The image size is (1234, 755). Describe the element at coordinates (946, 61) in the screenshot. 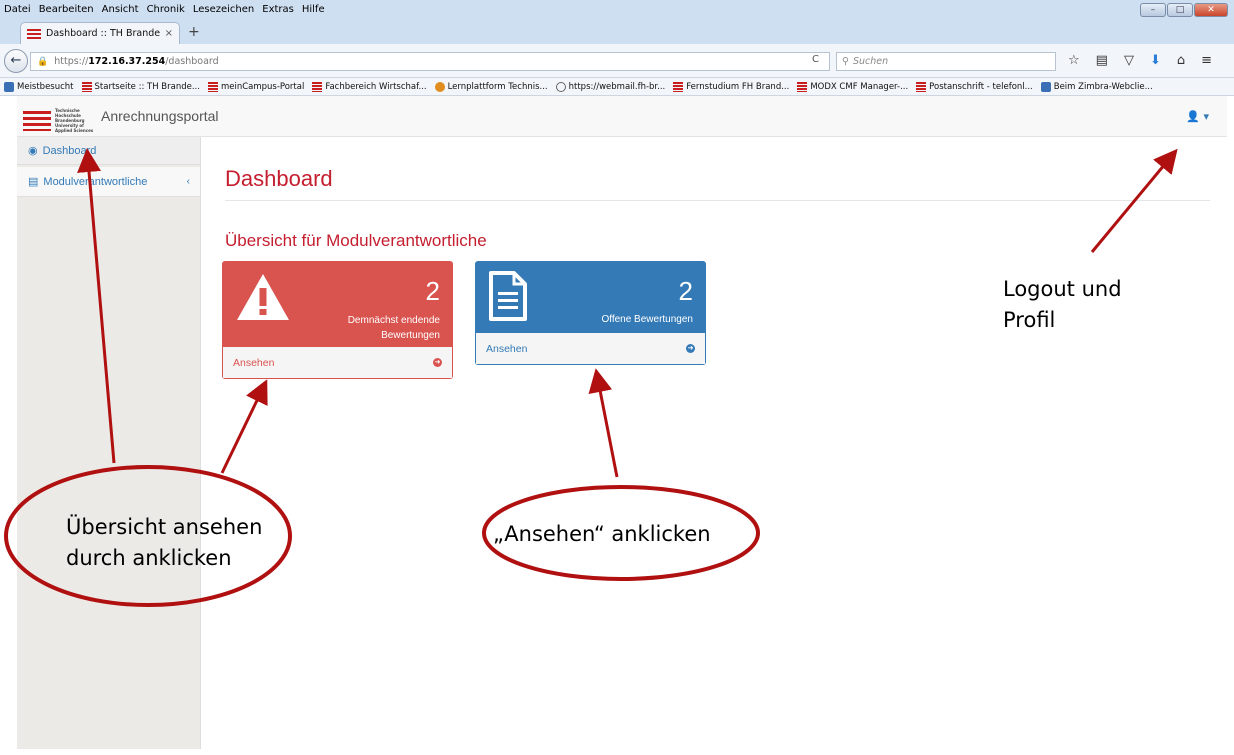

I see `search-input: ⚲ Suchen` at that location.